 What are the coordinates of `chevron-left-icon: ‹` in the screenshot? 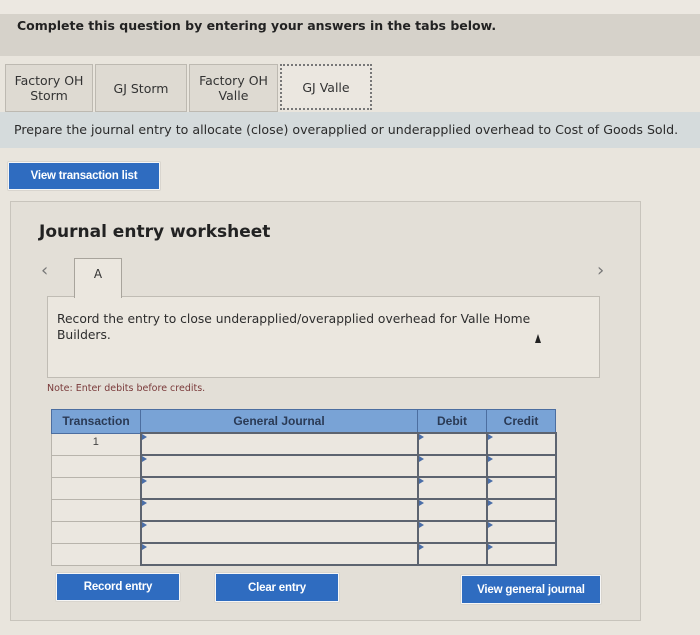 It's located at (44, 270).